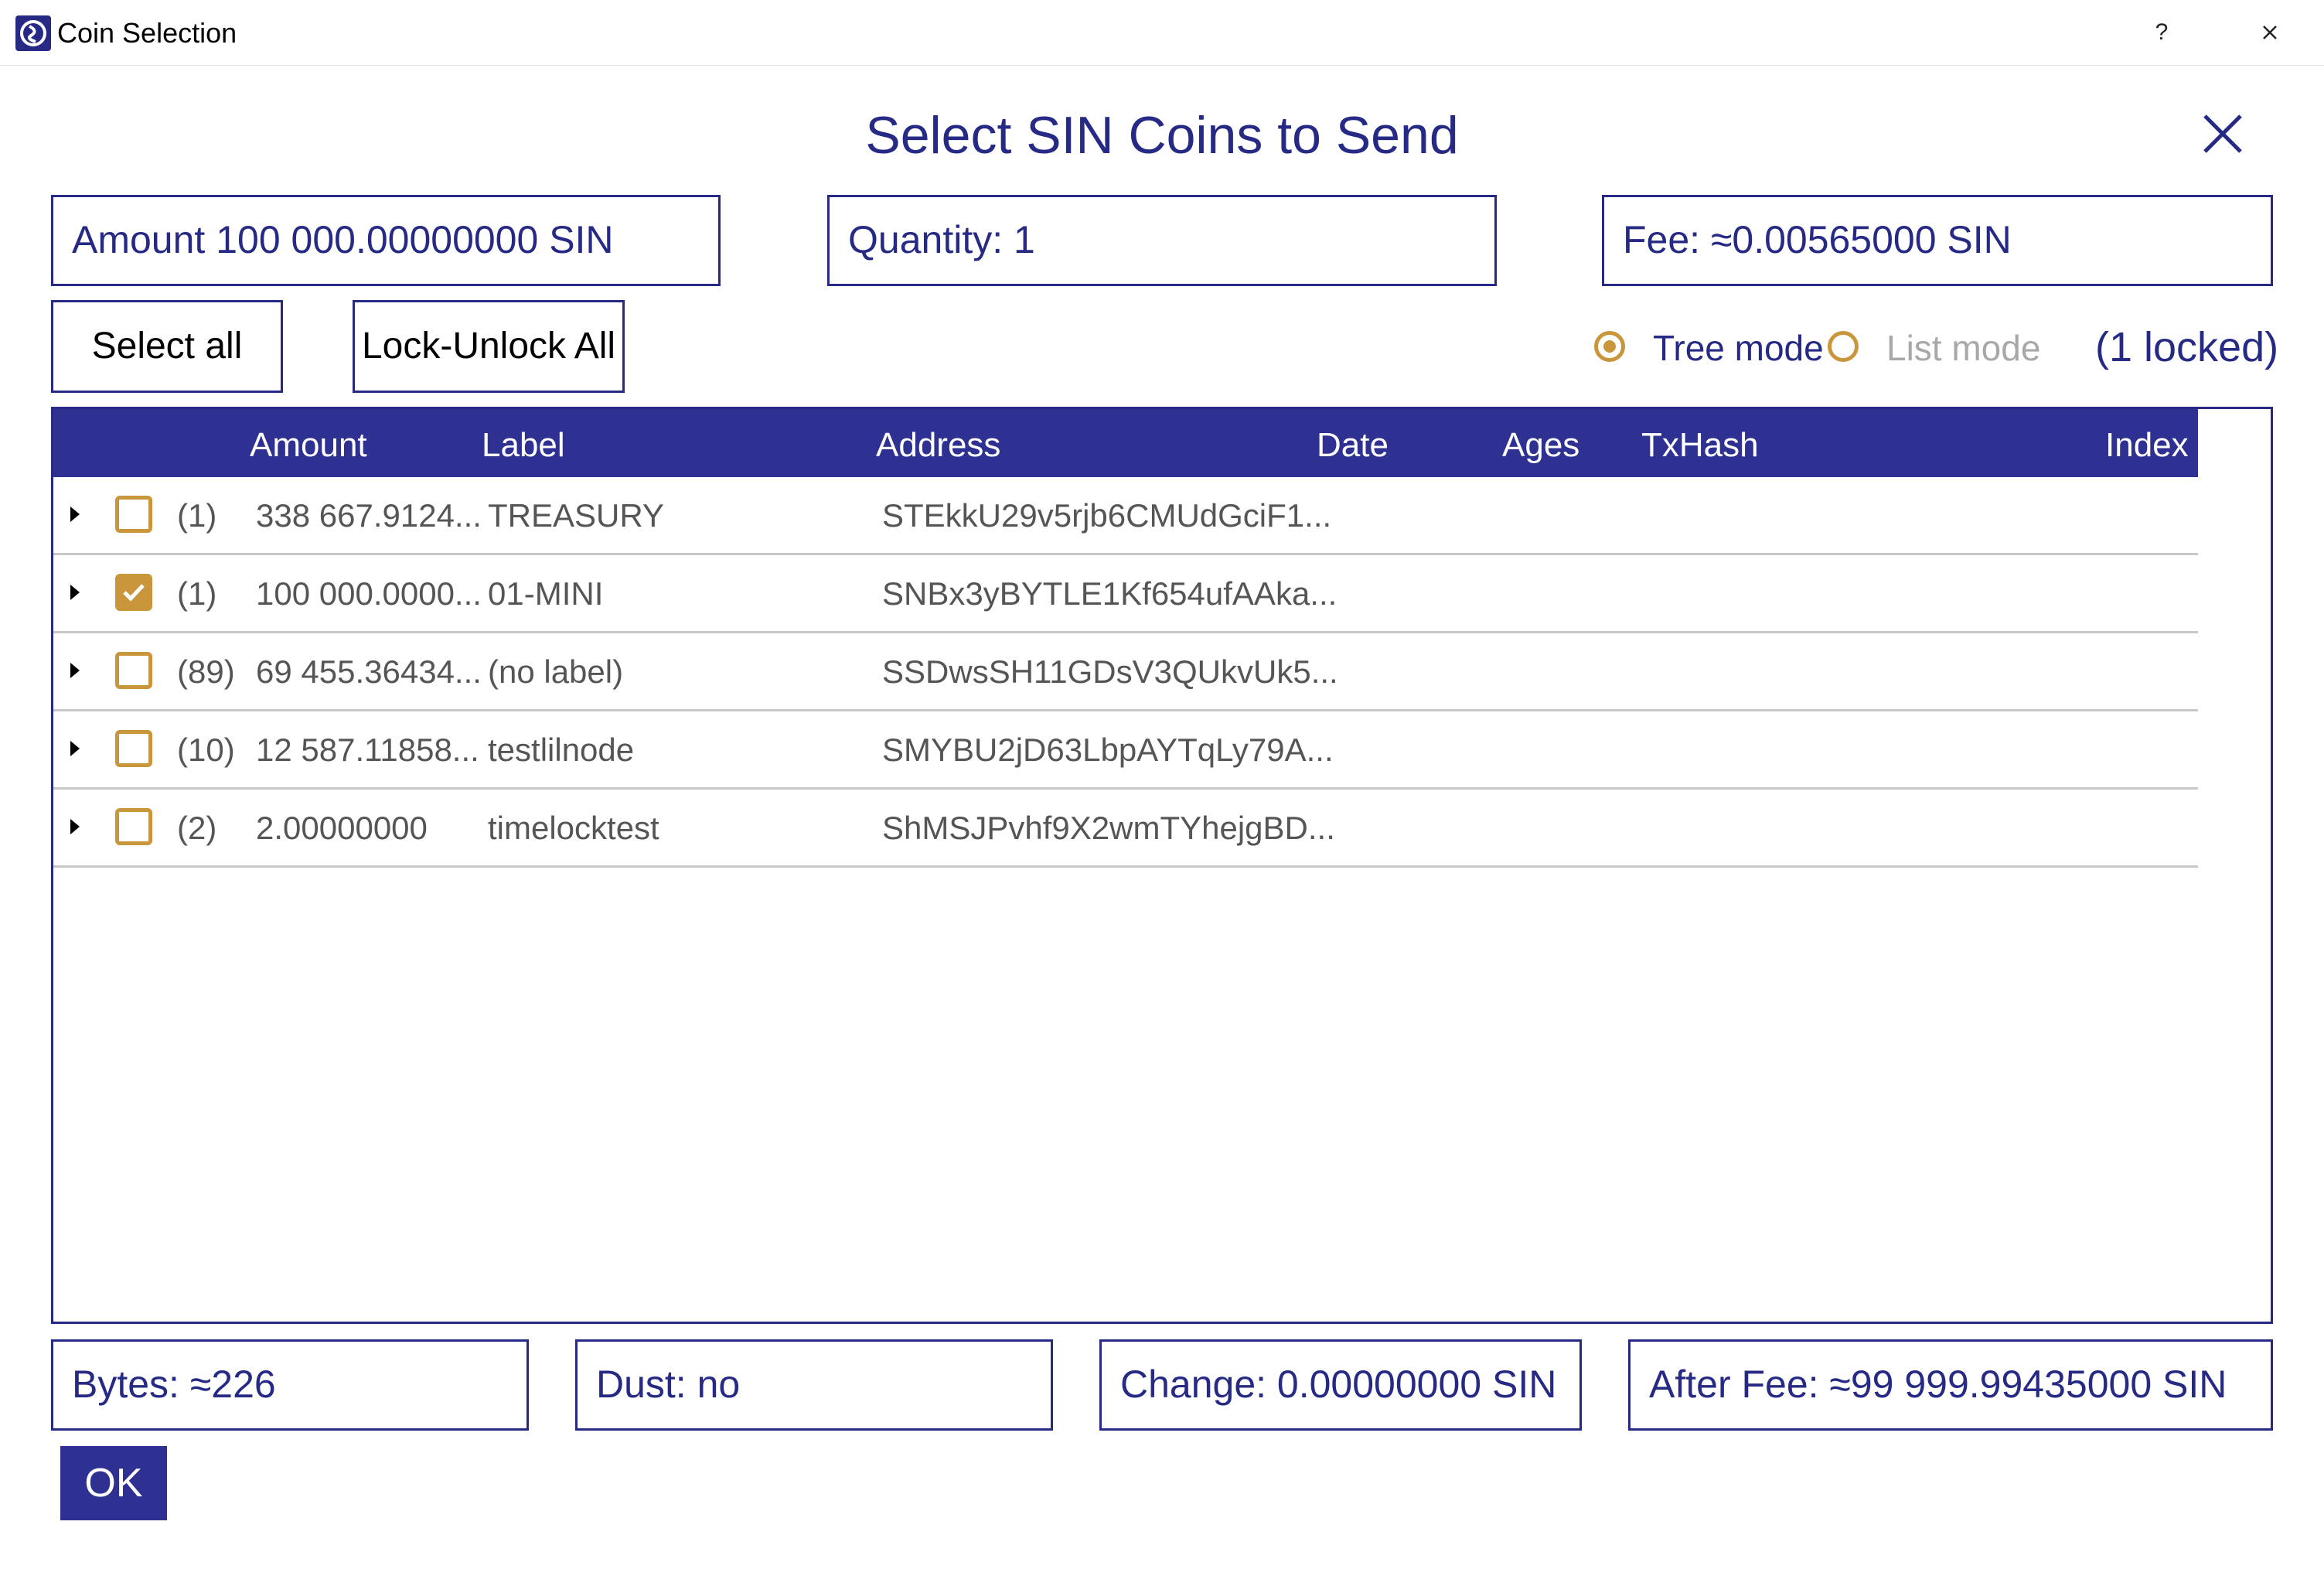 The width and height of the screenshot is (2324, 1576). What do you see at coordinates (2161, 32) in the screenshot?
I see `help-button: ?` at bounding box center [2161, 32].